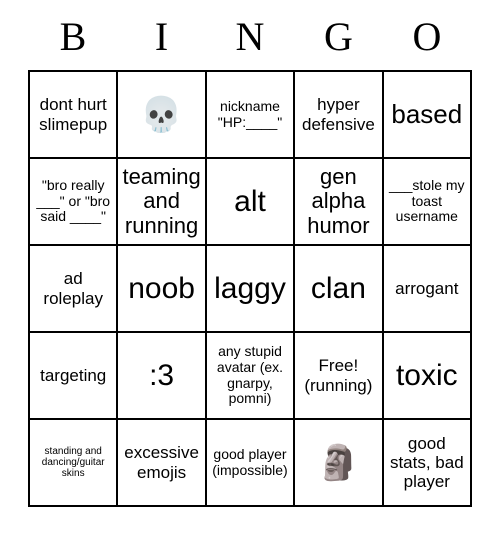  I want to click on bingo-cell-label: clan, so click(338, 288).